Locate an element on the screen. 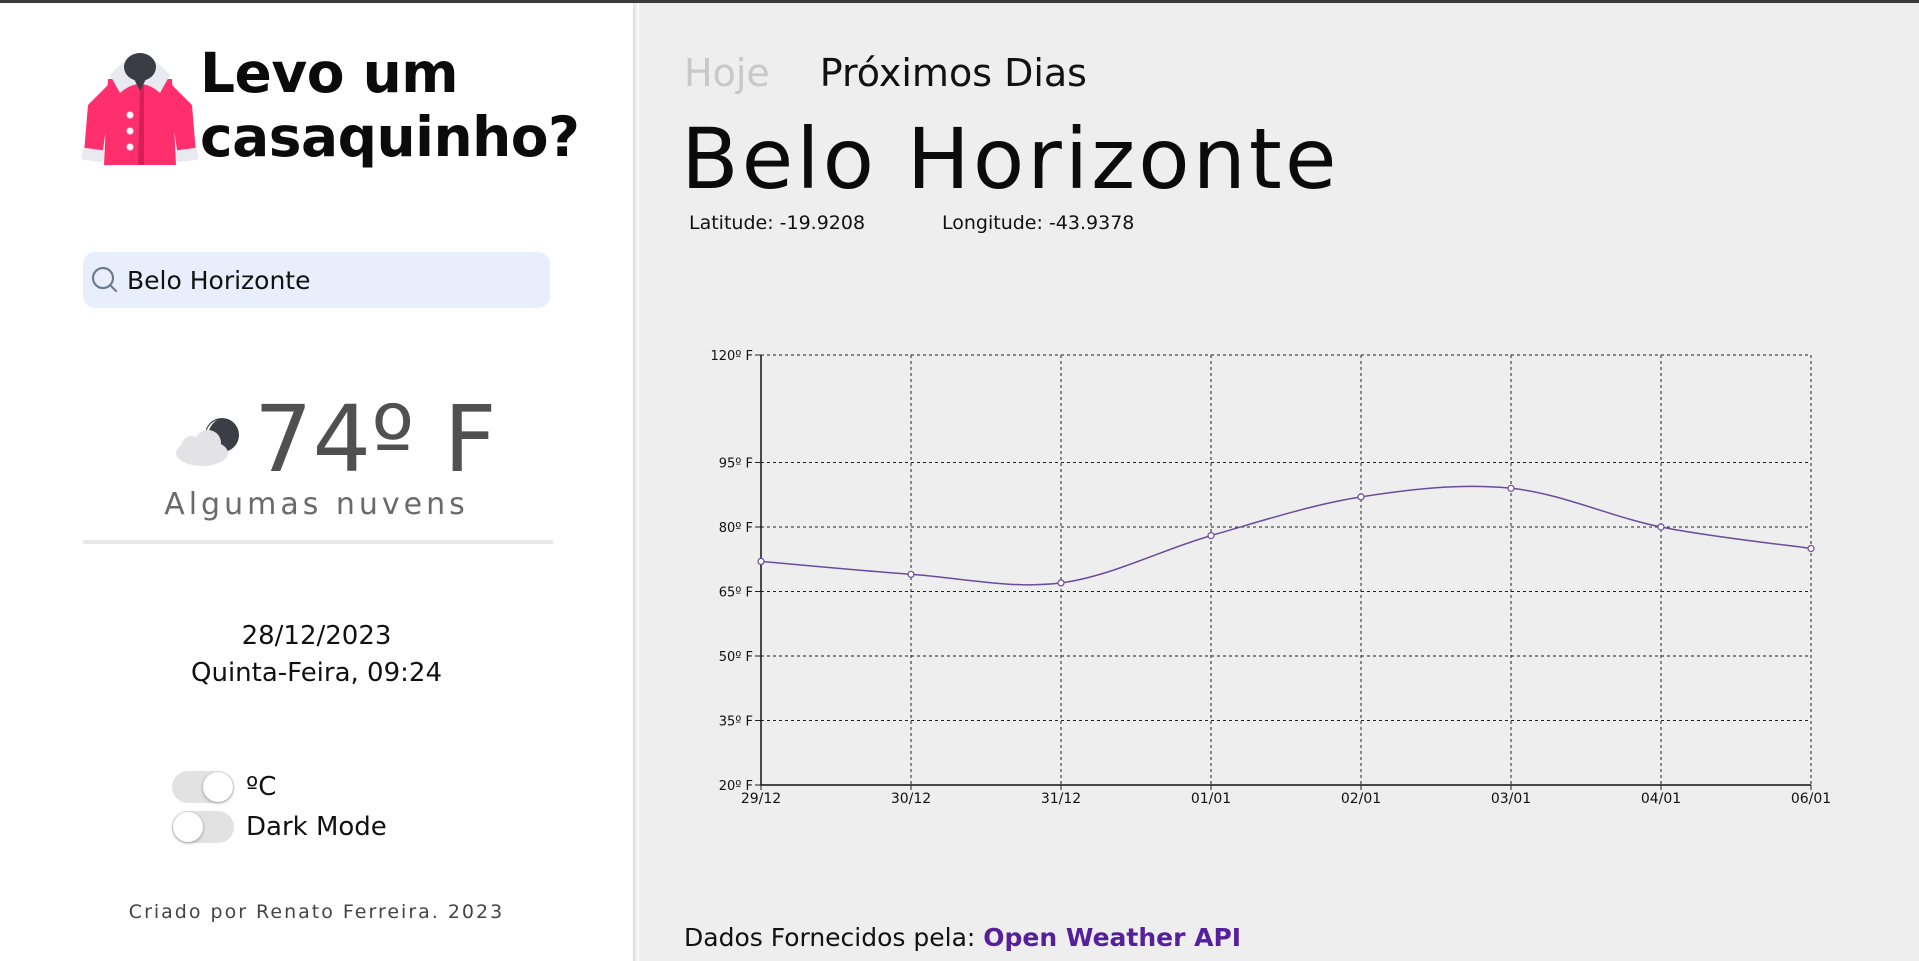 Image resolution: width=1919 pixels, height=961 pixels. pink-coat-icon is located at coordinates (140, 107).